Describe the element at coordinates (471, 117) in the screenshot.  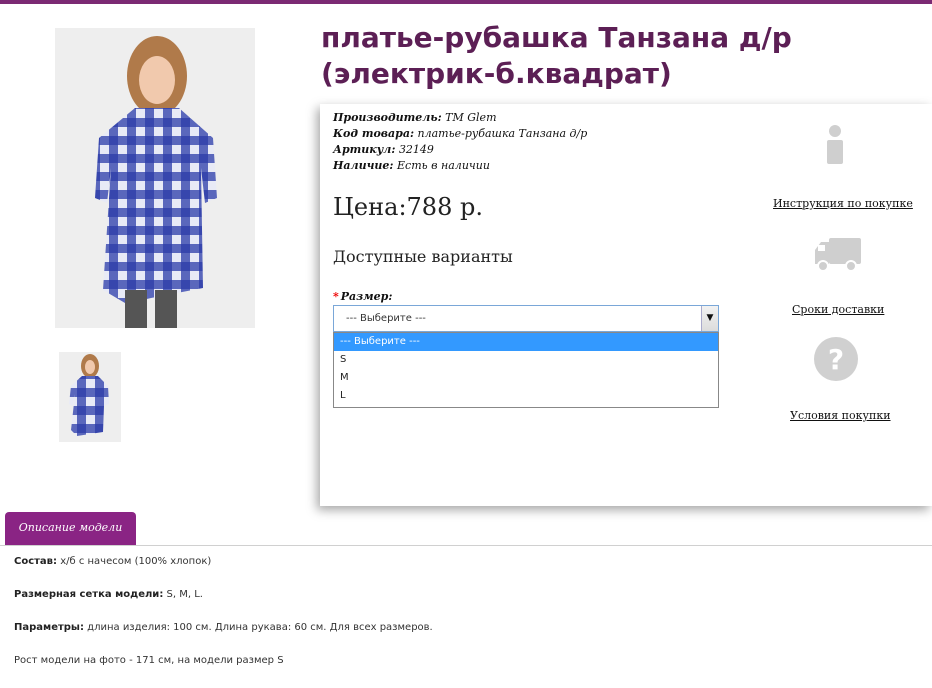
I see `manufacturer-value: TM Glem` at that location.